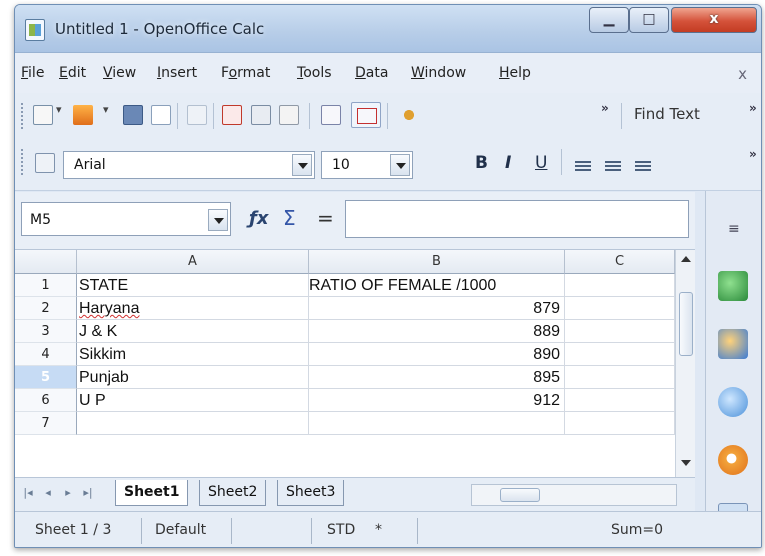 Image resolution: width=765 pixels, height=556 pixels. I want to click on edit-file-icon, so click(197, 115).